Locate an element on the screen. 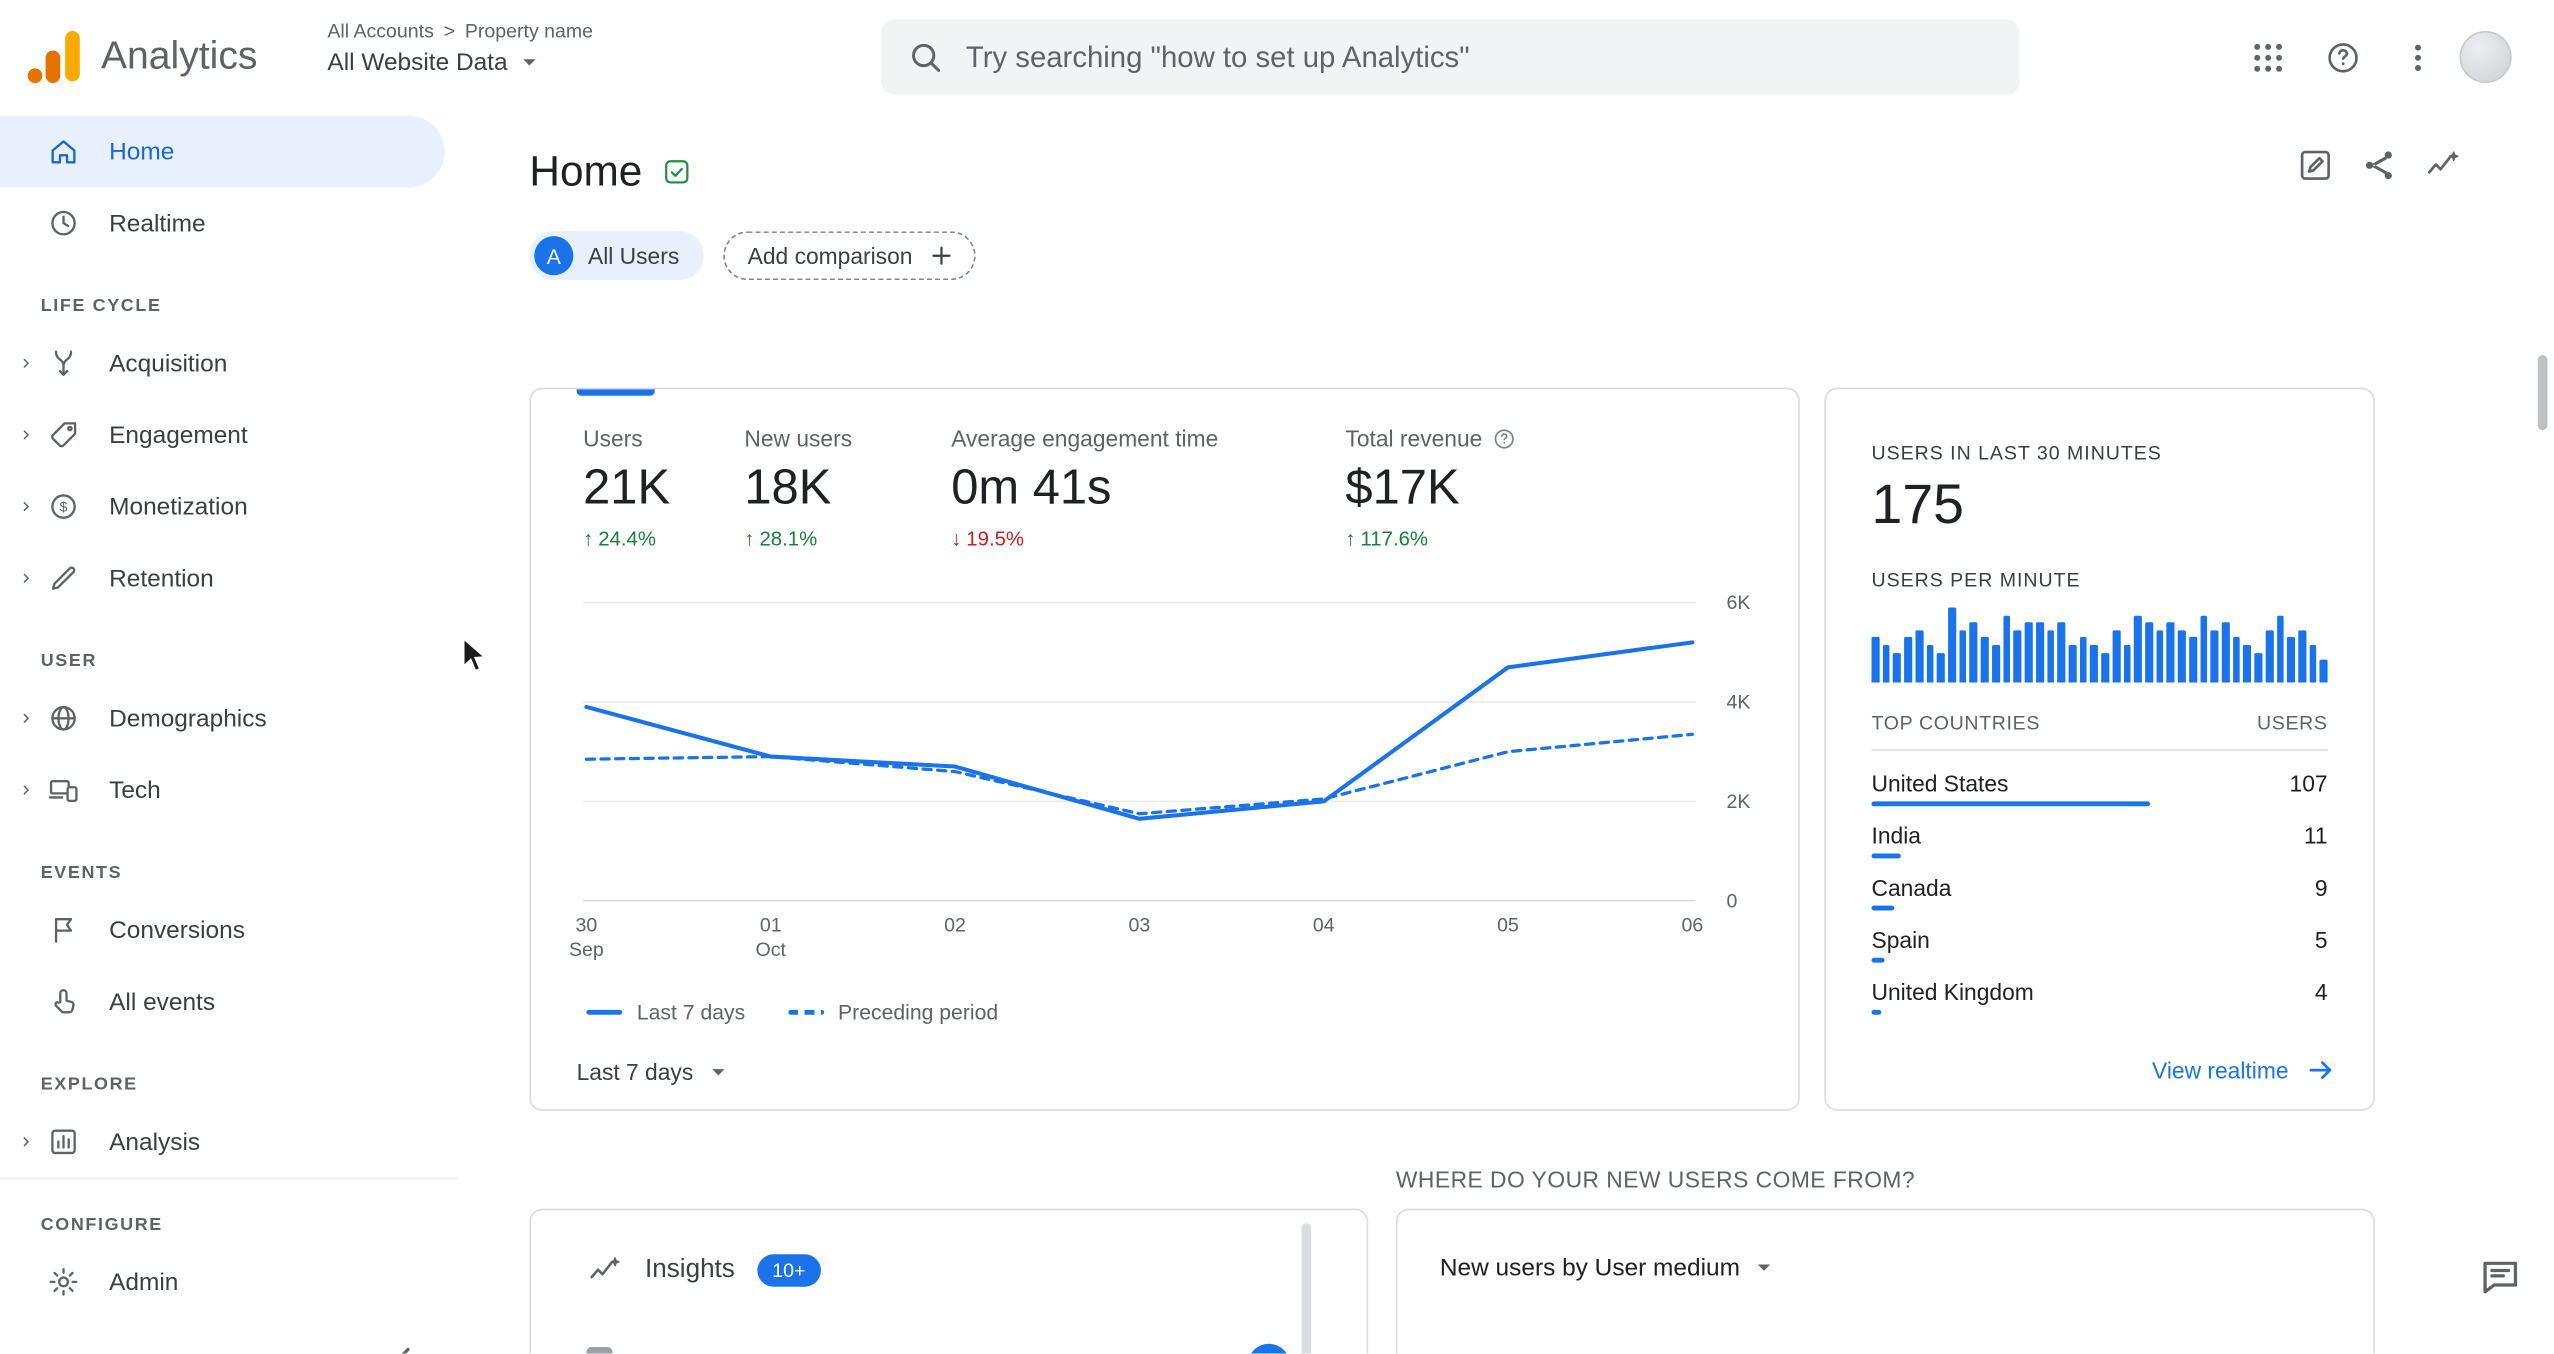 Image resolution: width=2554 pixels, height=1354 pixels. insights-scrollbar is located at coordinates (1306, 1288).